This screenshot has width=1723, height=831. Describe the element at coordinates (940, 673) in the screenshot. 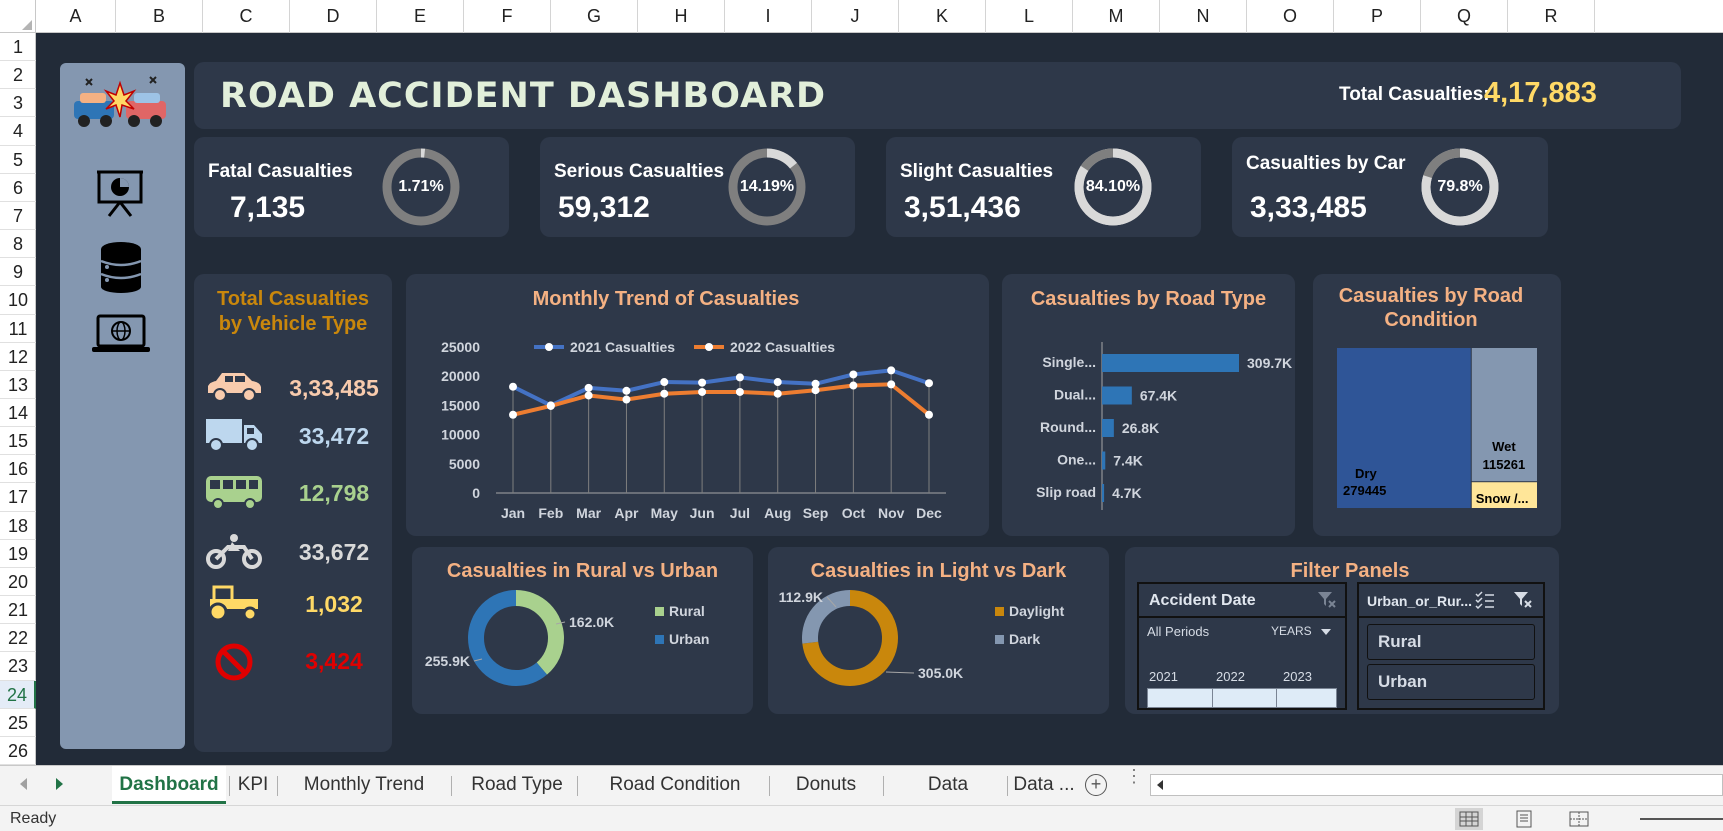

I see `slice-value-label: 305.0K` at that location.